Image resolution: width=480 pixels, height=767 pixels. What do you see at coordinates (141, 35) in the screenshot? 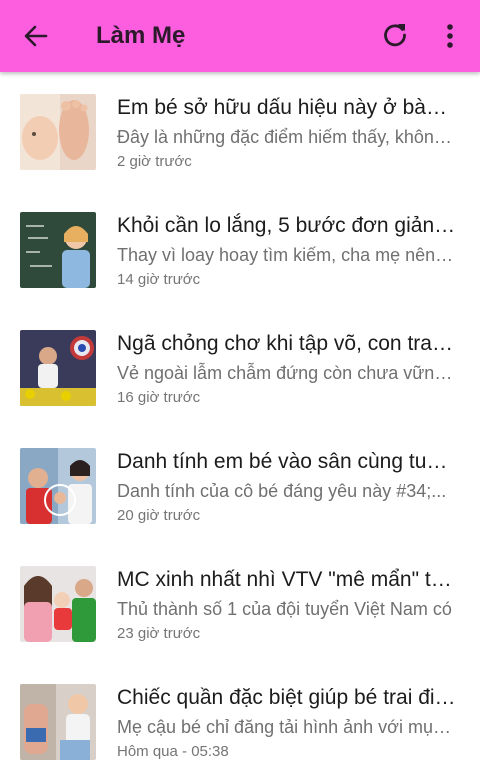
I see `page-title: Làm Mẹ` at bounding box center [141, 35].